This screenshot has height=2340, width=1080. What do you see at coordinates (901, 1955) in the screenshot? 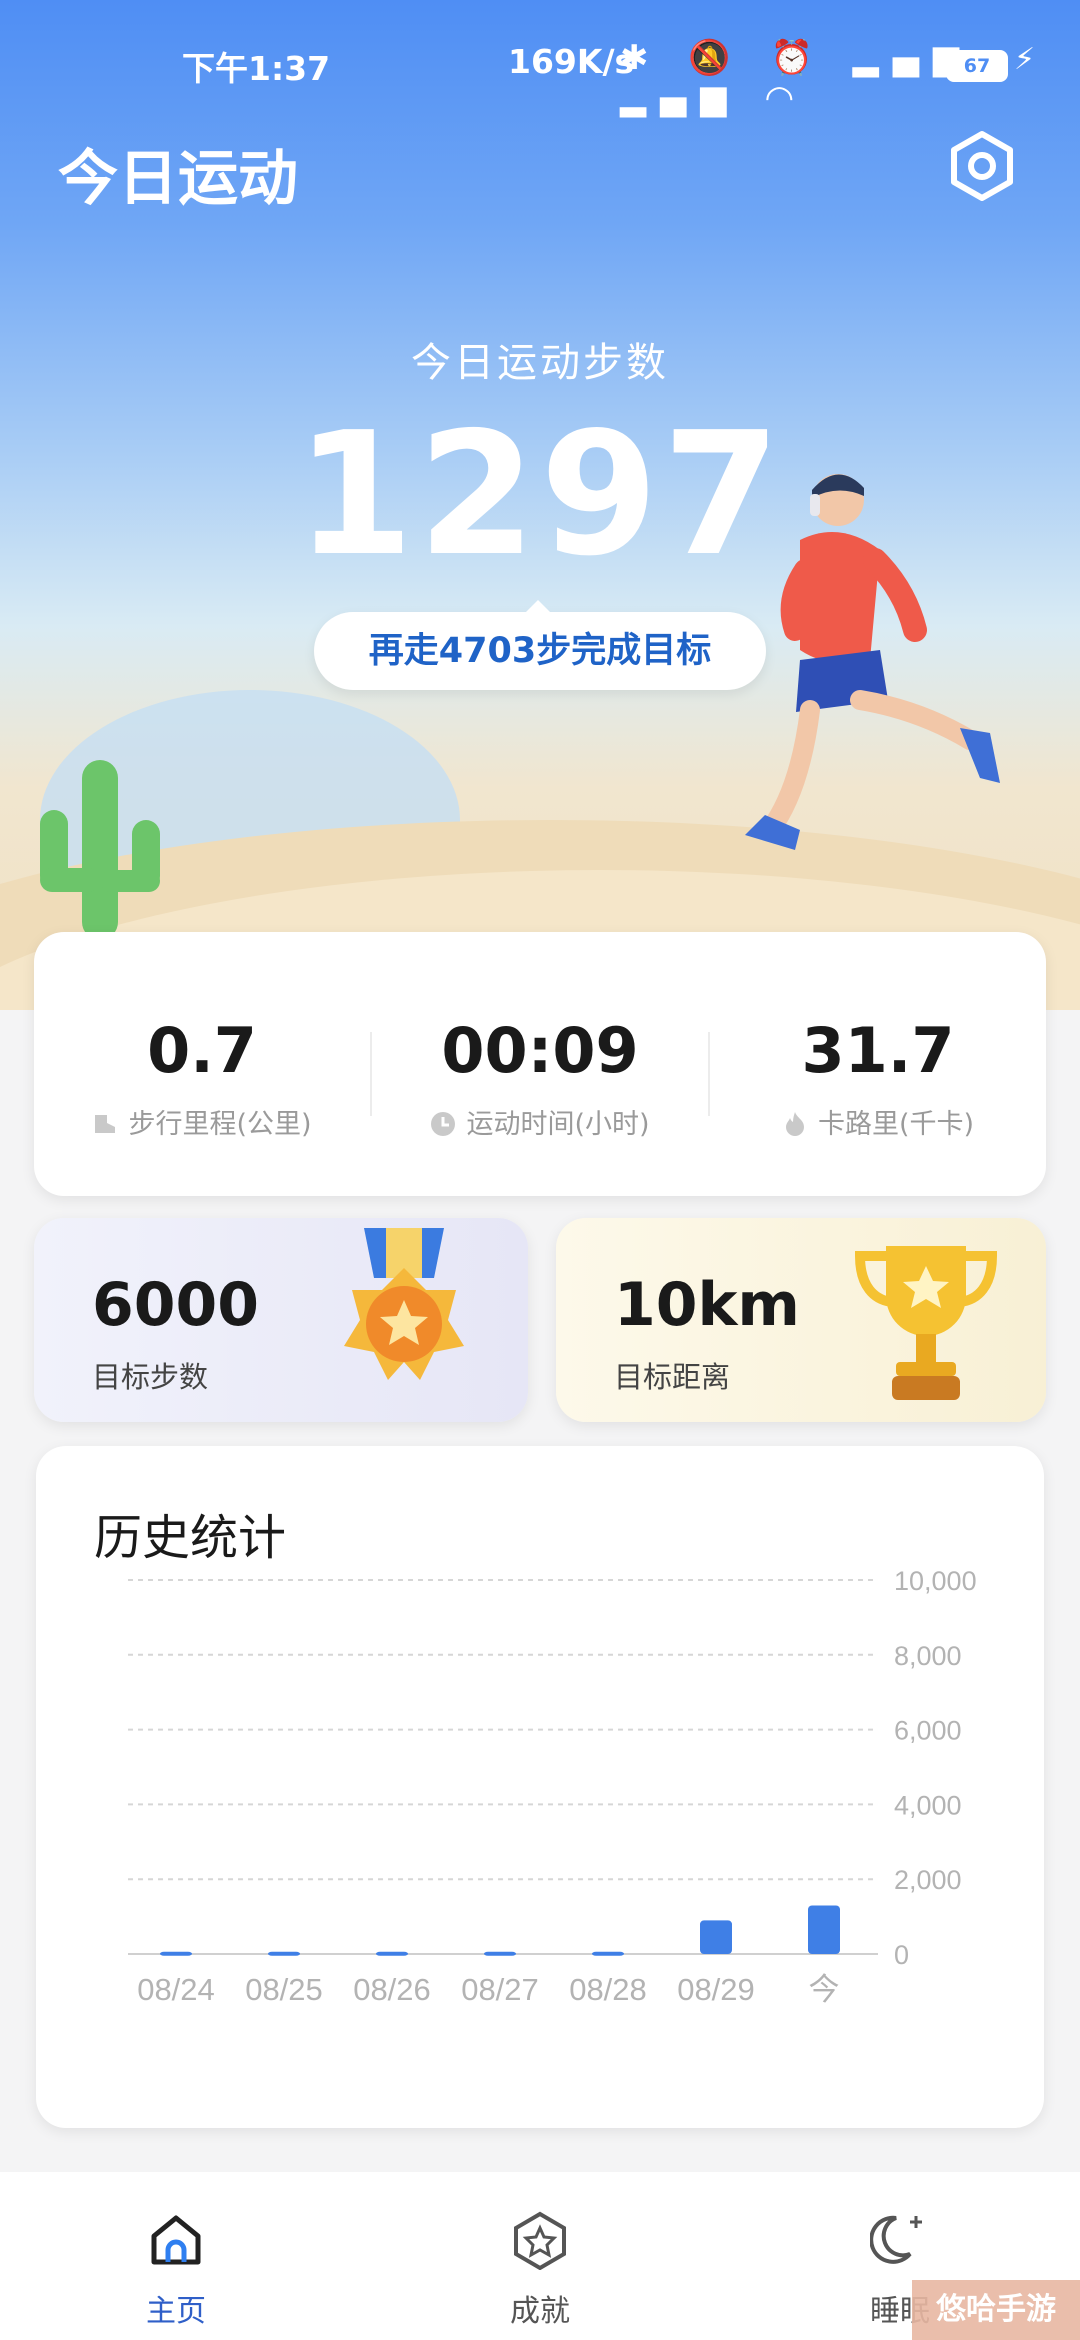
I see `y-tick-label: 0` at bounding box center [901, 1955].